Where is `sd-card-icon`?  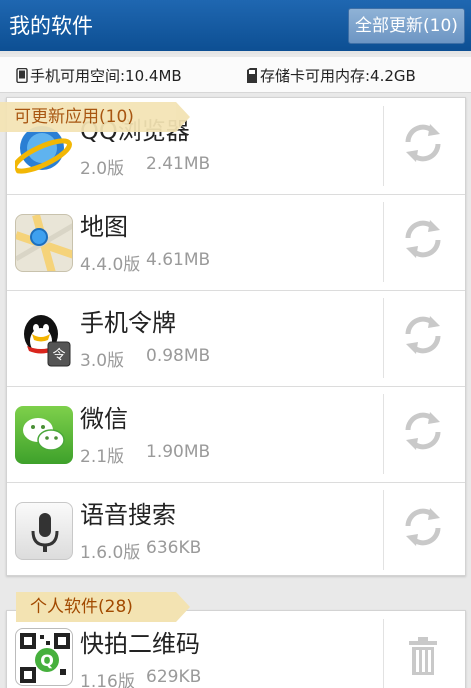
sd-card-icon is located at coordinates (252, 75).